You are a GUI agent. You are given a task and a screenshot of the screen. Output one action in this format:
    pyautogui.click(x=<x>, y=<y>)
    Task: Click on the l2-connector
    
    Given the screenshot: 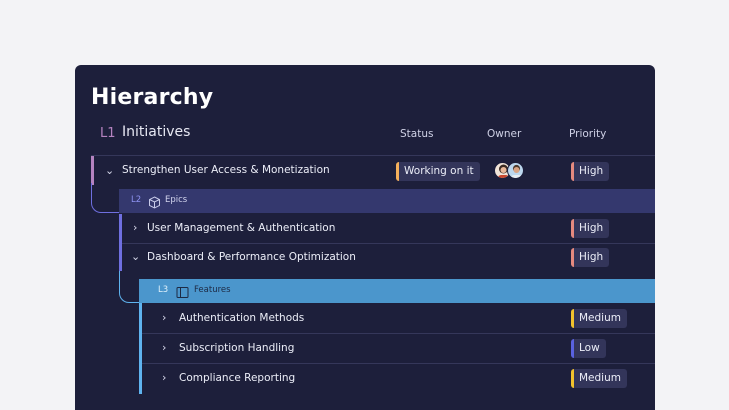 What is the action you would take?
    pyautogui.click(x=129, y=287)
    